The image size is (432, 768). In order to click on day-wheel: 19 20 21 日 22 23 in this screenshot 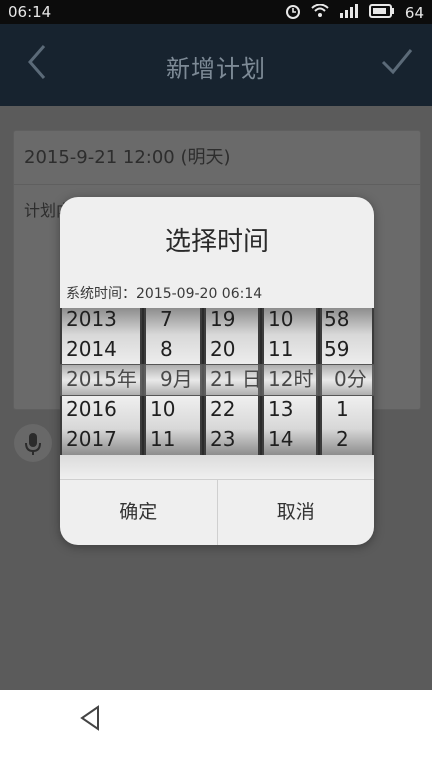, I will do `click(232, 381)`.